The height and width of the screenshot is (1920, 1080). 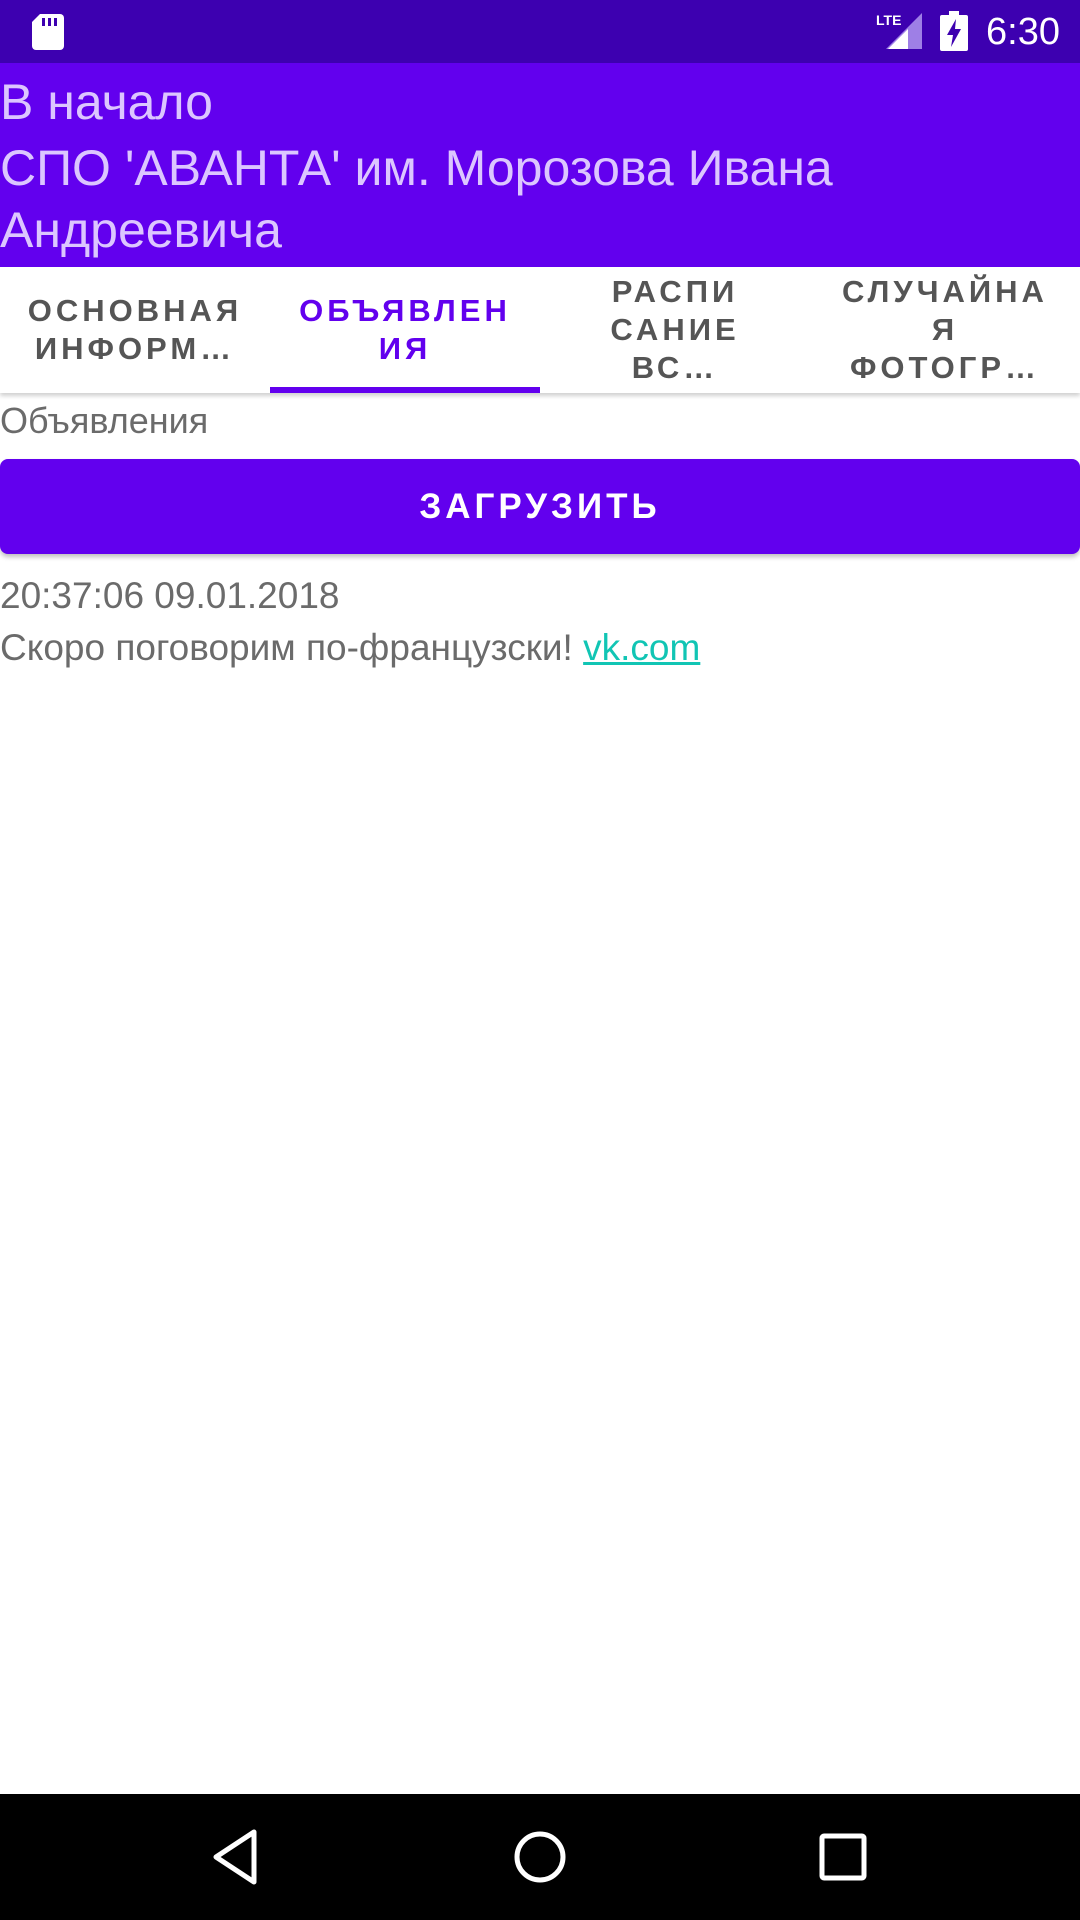 I want to click on tab-announcements: ОБЪЯВЛЕН ИЯ, so click(x=405, y=330).